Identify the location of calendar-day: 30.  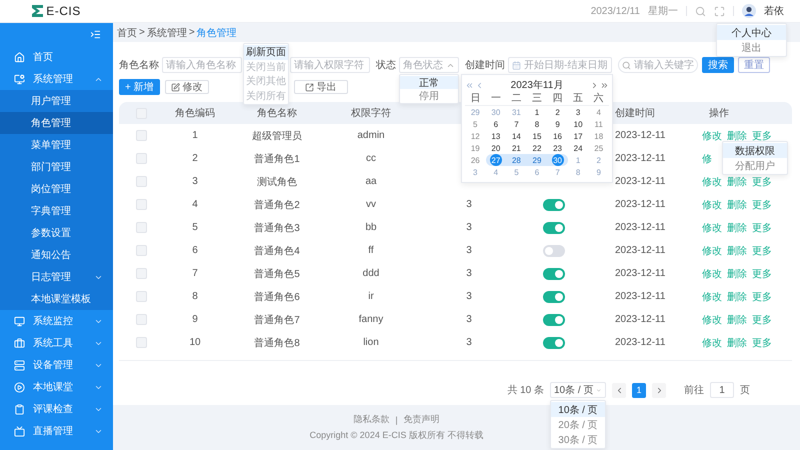
(496, 112).